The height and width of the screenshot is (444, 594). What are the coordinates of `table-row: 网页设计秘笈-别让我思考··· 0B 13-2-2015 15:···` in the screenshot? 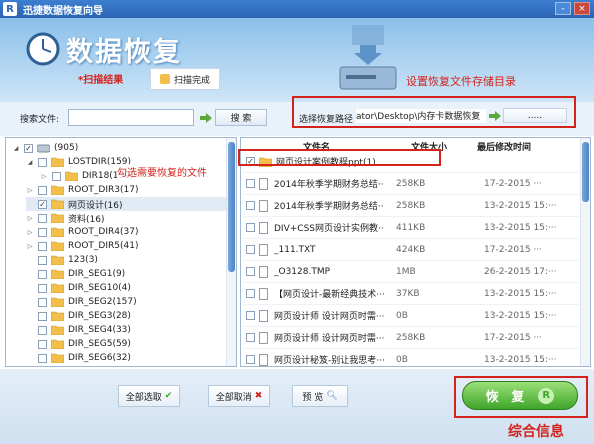 It's located at (411, 357).